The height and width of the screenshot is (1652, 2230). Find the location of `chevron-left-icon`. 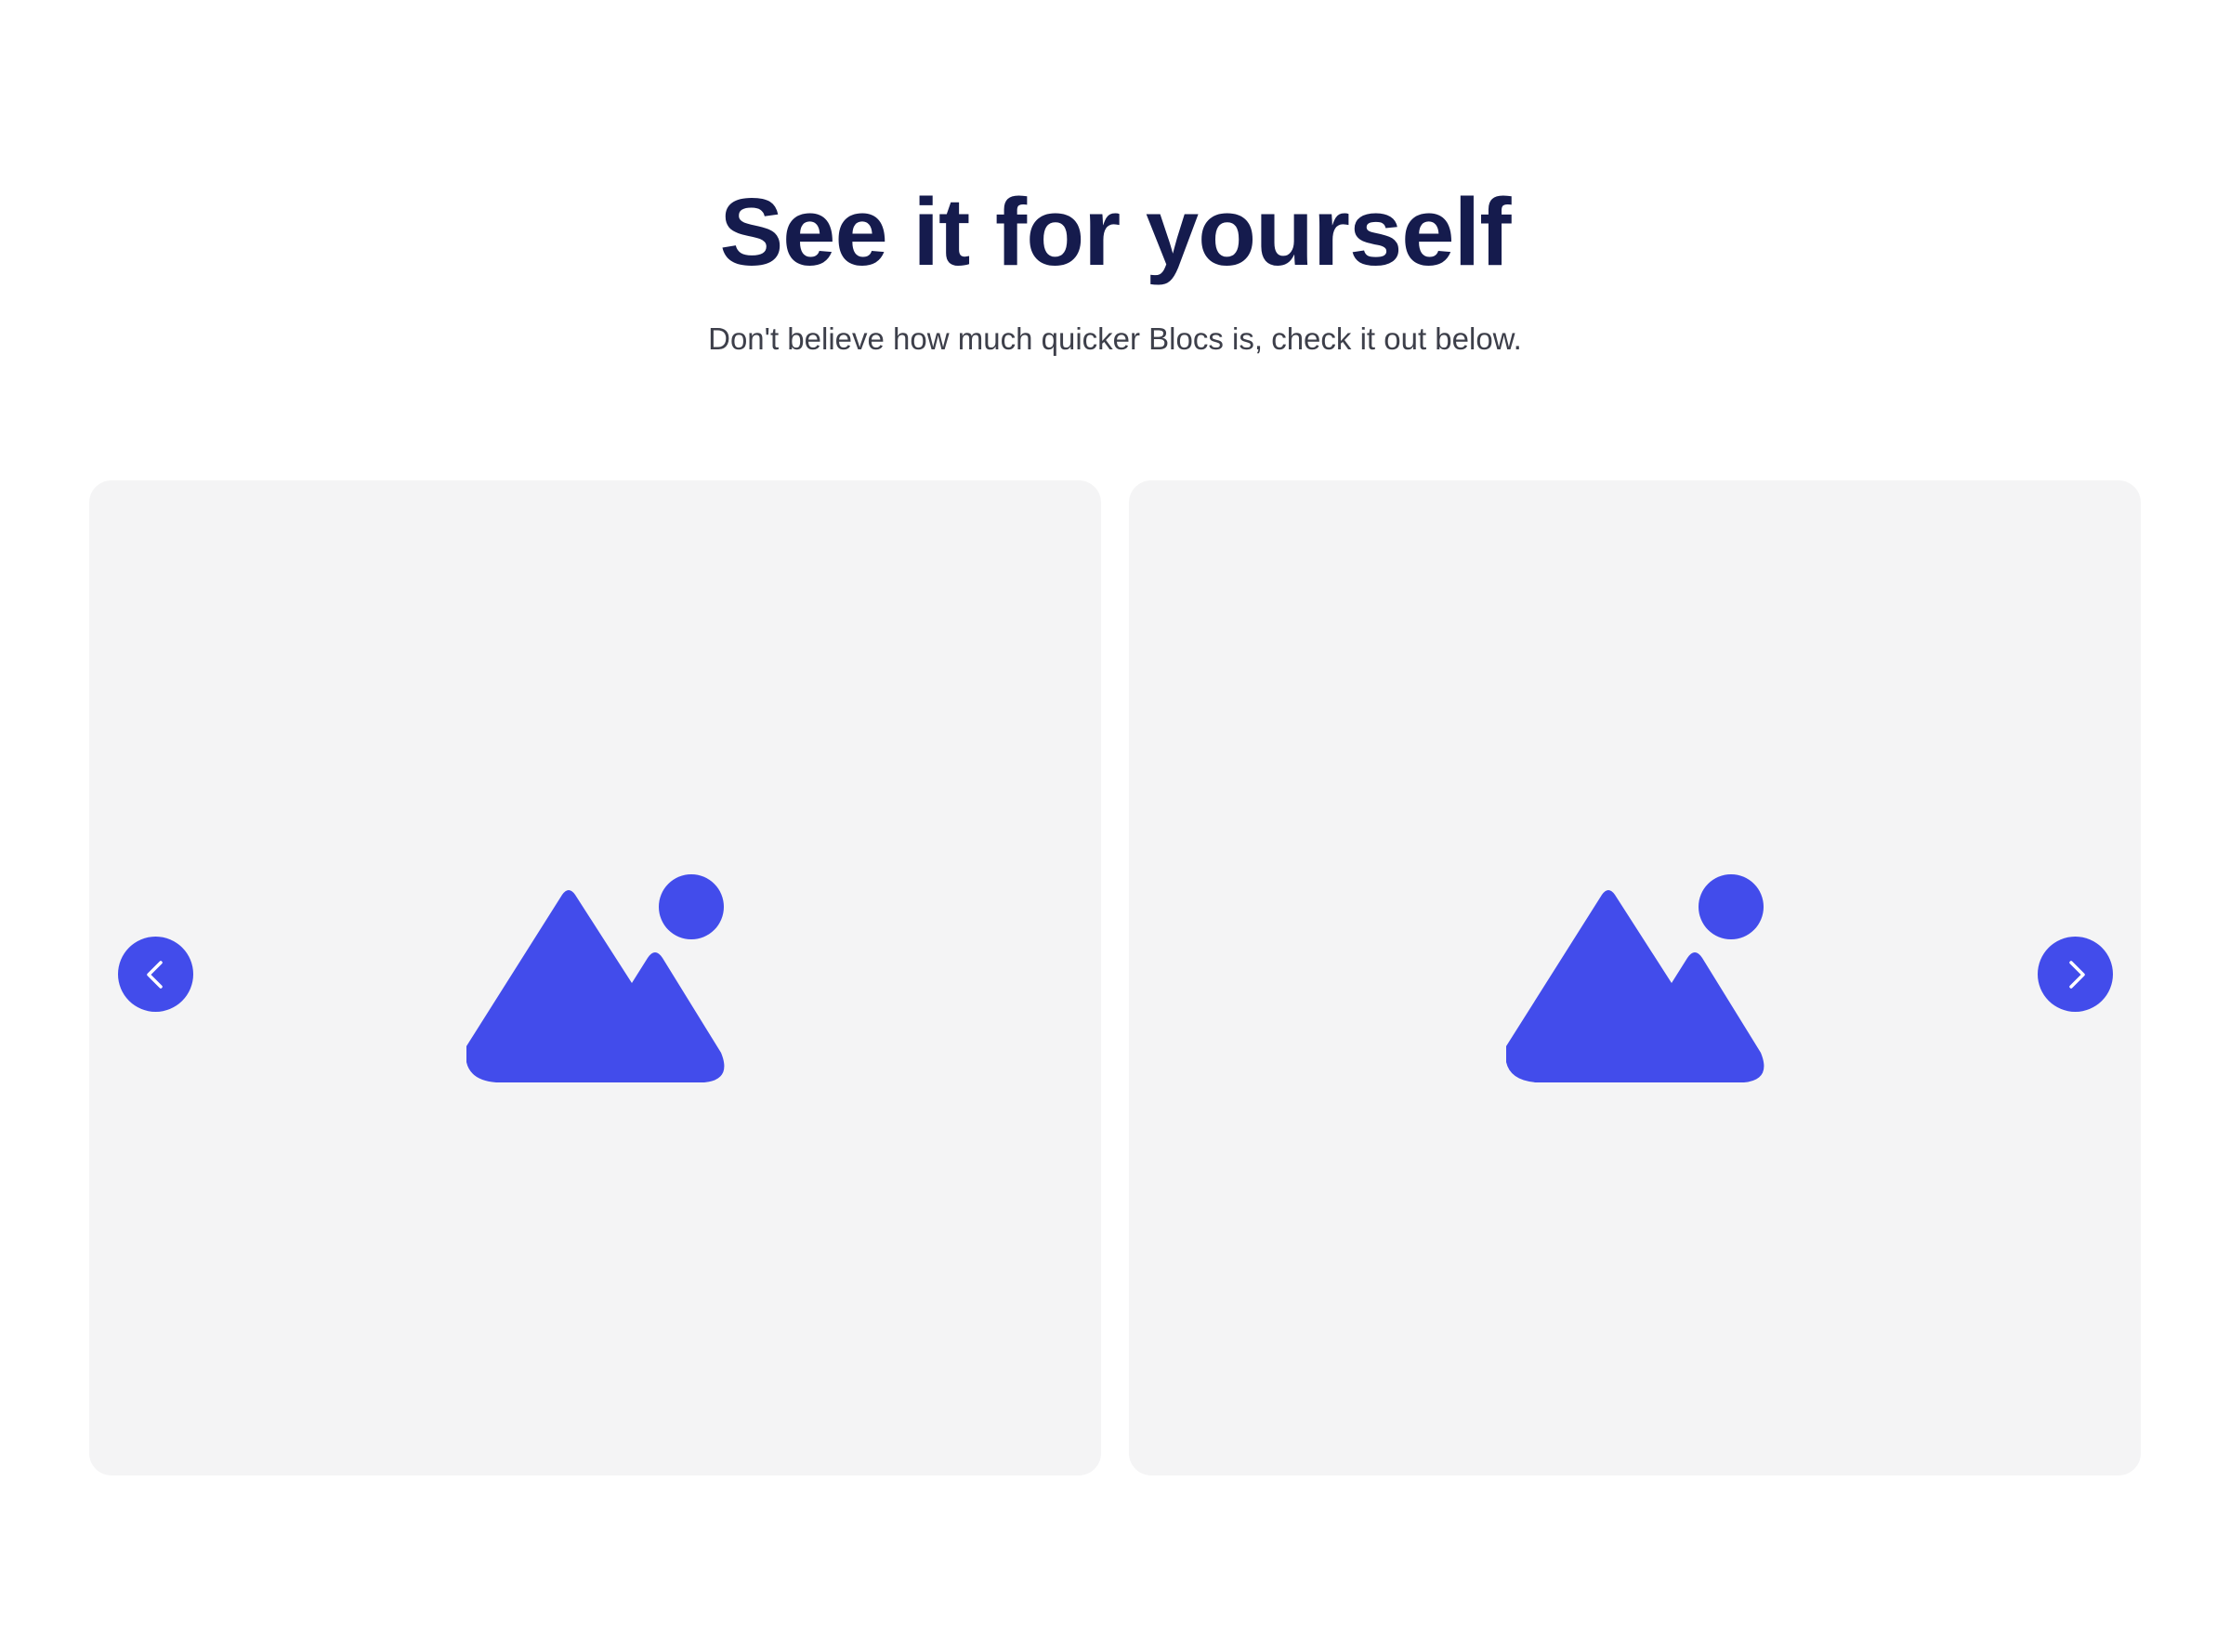

chevron-left-icon is located at coordinates (154, 974).